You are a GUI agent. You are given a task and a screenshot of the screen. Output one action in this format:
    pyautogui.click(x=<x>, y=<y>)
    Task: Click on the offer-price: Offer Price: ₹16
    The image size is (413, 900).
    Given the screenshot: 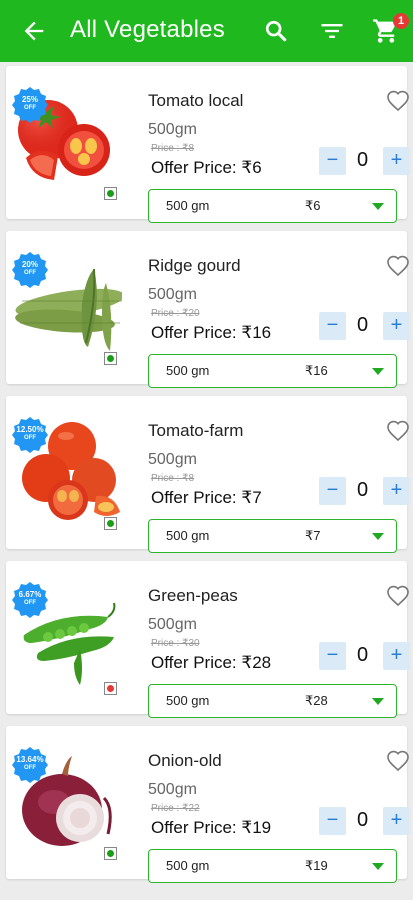 What is the action you would take?
    pyautogui.click(x=211, y=332)
    